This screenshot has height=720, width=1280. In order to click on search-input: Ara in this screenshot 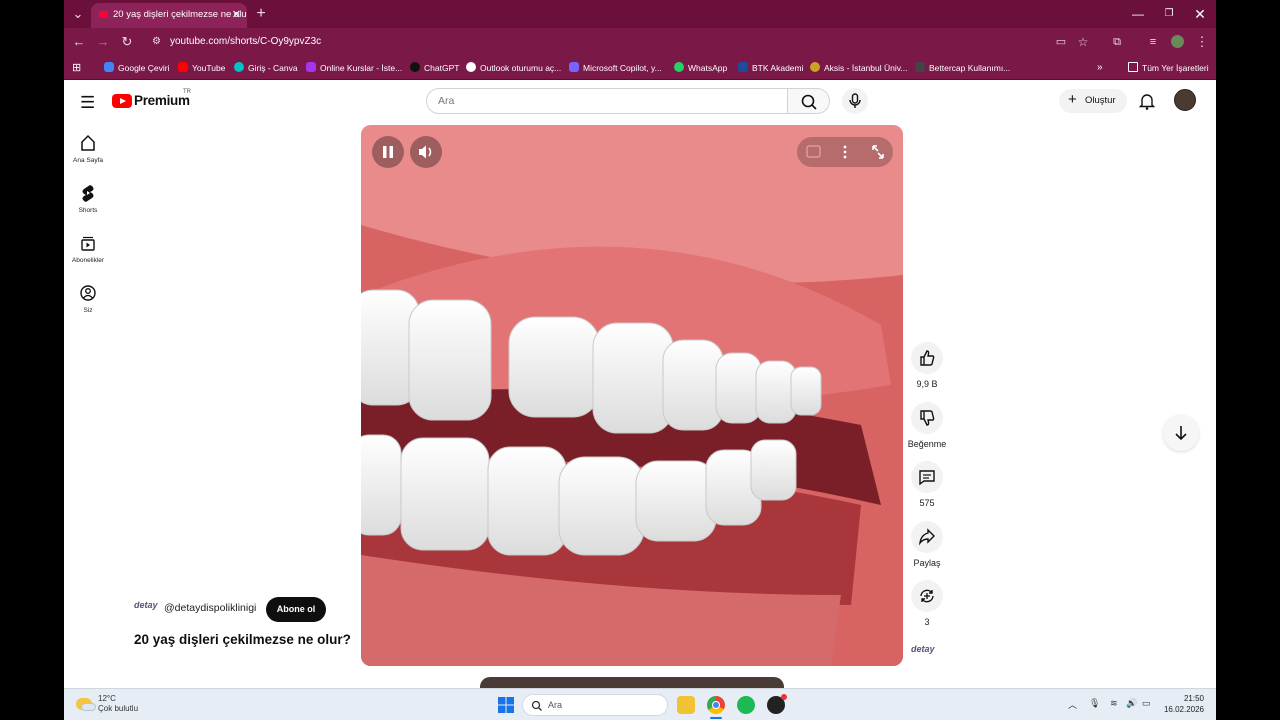, I will do `click(607, 101)`.